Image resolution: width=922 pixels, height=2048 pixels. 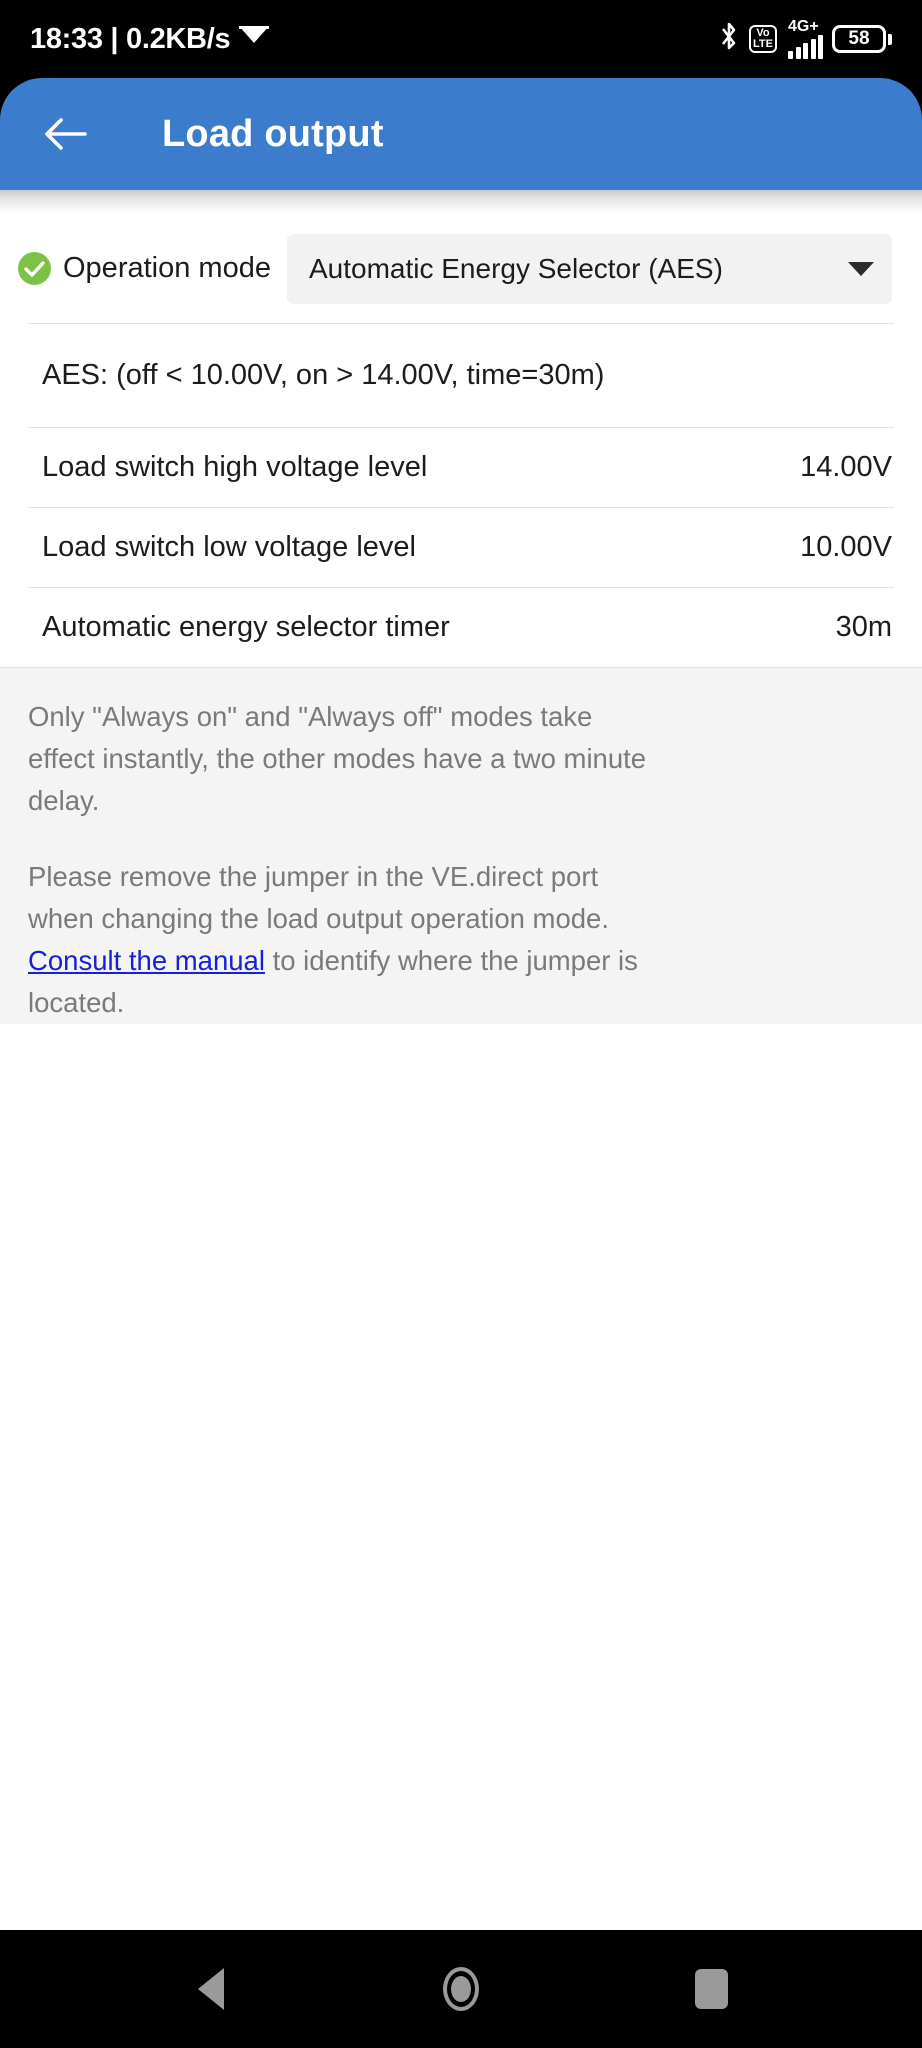 I want to click on nav-recents-icon, so click(x=711, y=1989).